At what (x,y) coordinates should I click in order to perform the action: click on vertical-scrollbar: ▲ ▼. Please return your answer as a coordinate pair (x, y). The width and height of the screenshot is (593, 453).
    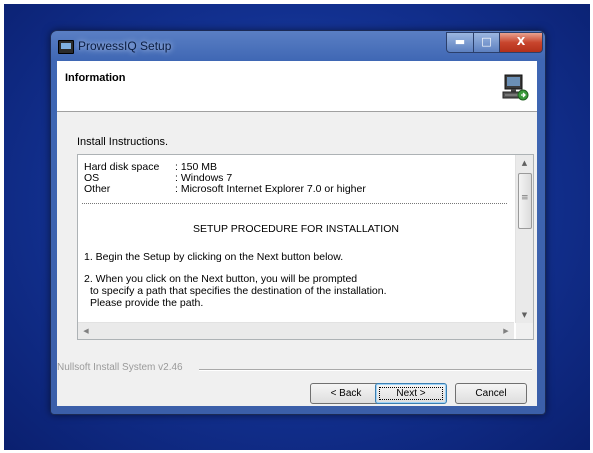
    Looking at the image, I should click on (524, 239).